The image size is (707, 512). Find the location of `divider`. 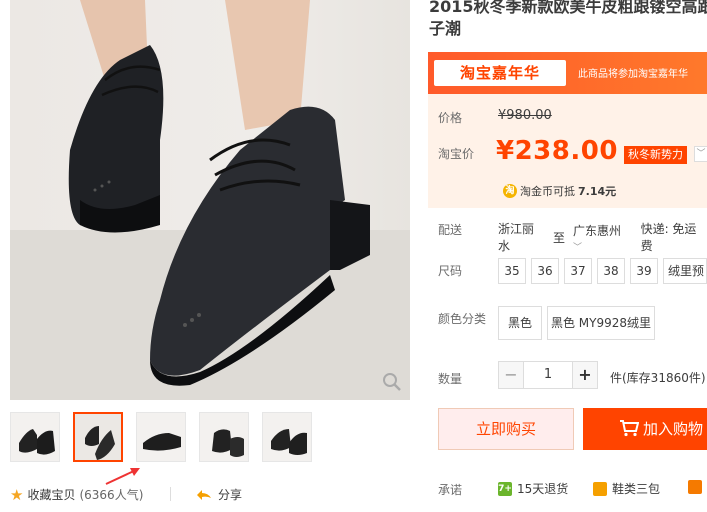

divider is located at coordinates (170, 494).